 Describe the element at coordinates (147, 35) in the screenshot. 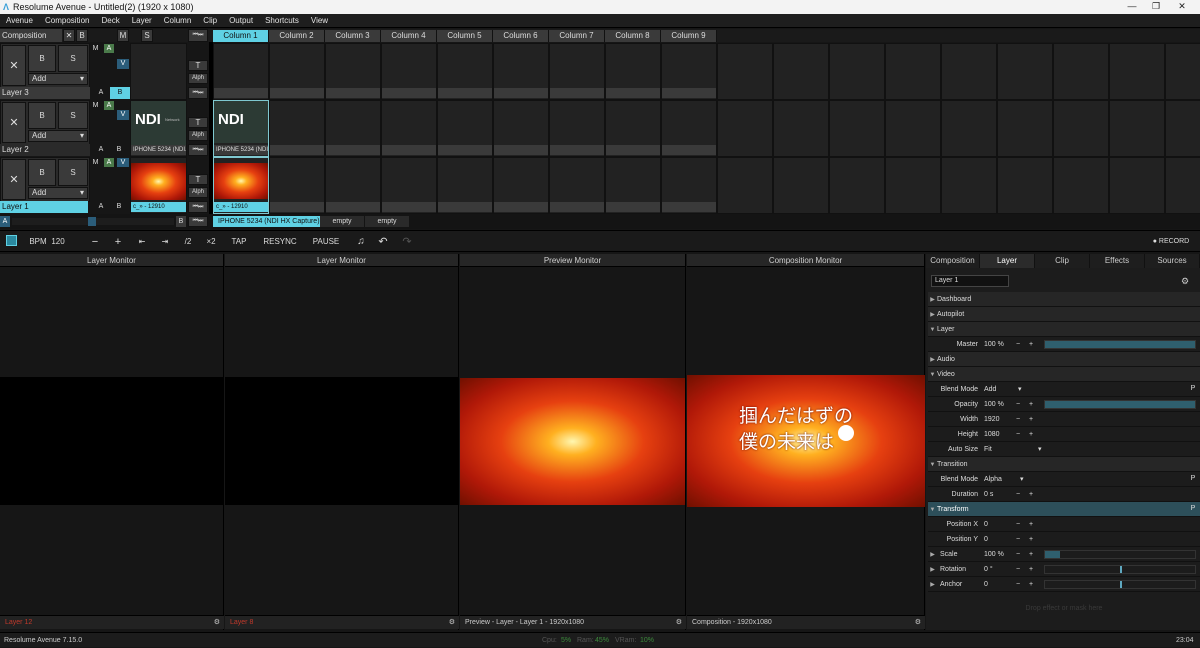

I see `composition-solo-button: S` at that location.